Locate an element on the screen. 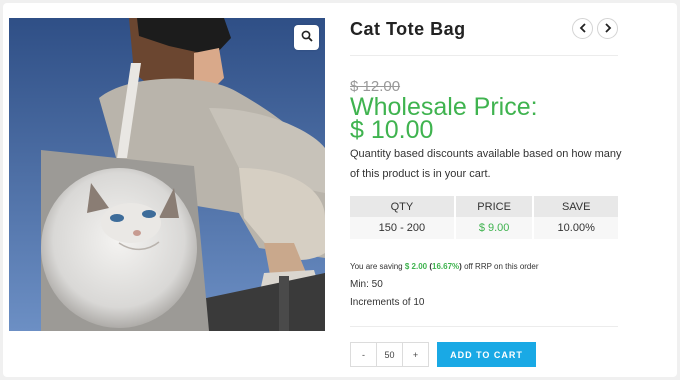 This screenshot has width=680, height=380. next-product-button is located at coordinates (607, 28).